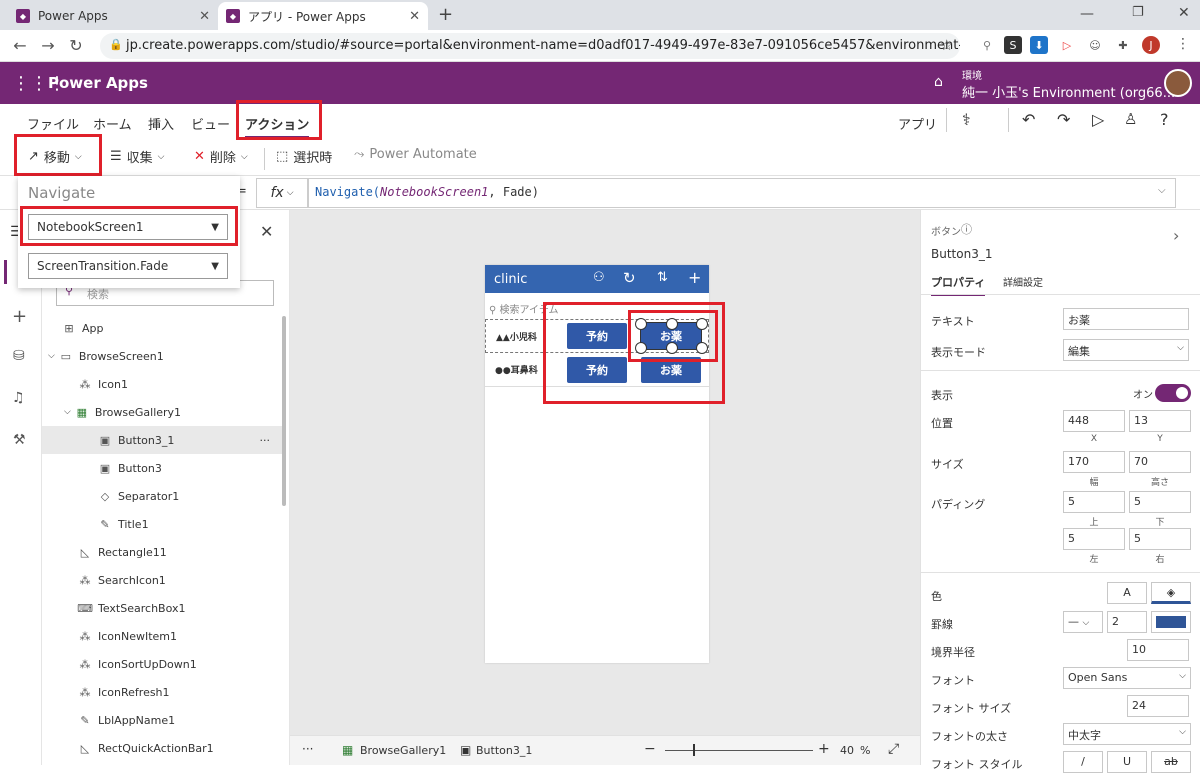 The height and width of the screenshot is (773, 1200). I want to click on add-icon: +, so click(694, 277).